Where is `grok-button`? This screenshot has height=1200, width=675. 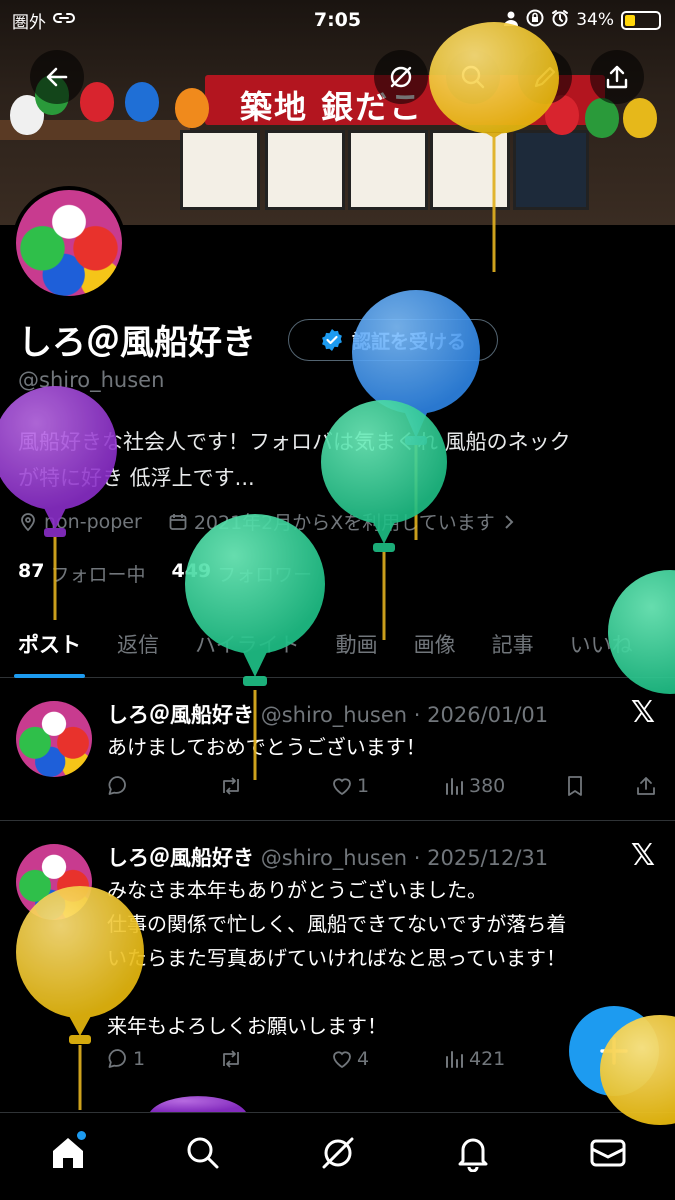 grok-button is located at coordinates (401, 77).